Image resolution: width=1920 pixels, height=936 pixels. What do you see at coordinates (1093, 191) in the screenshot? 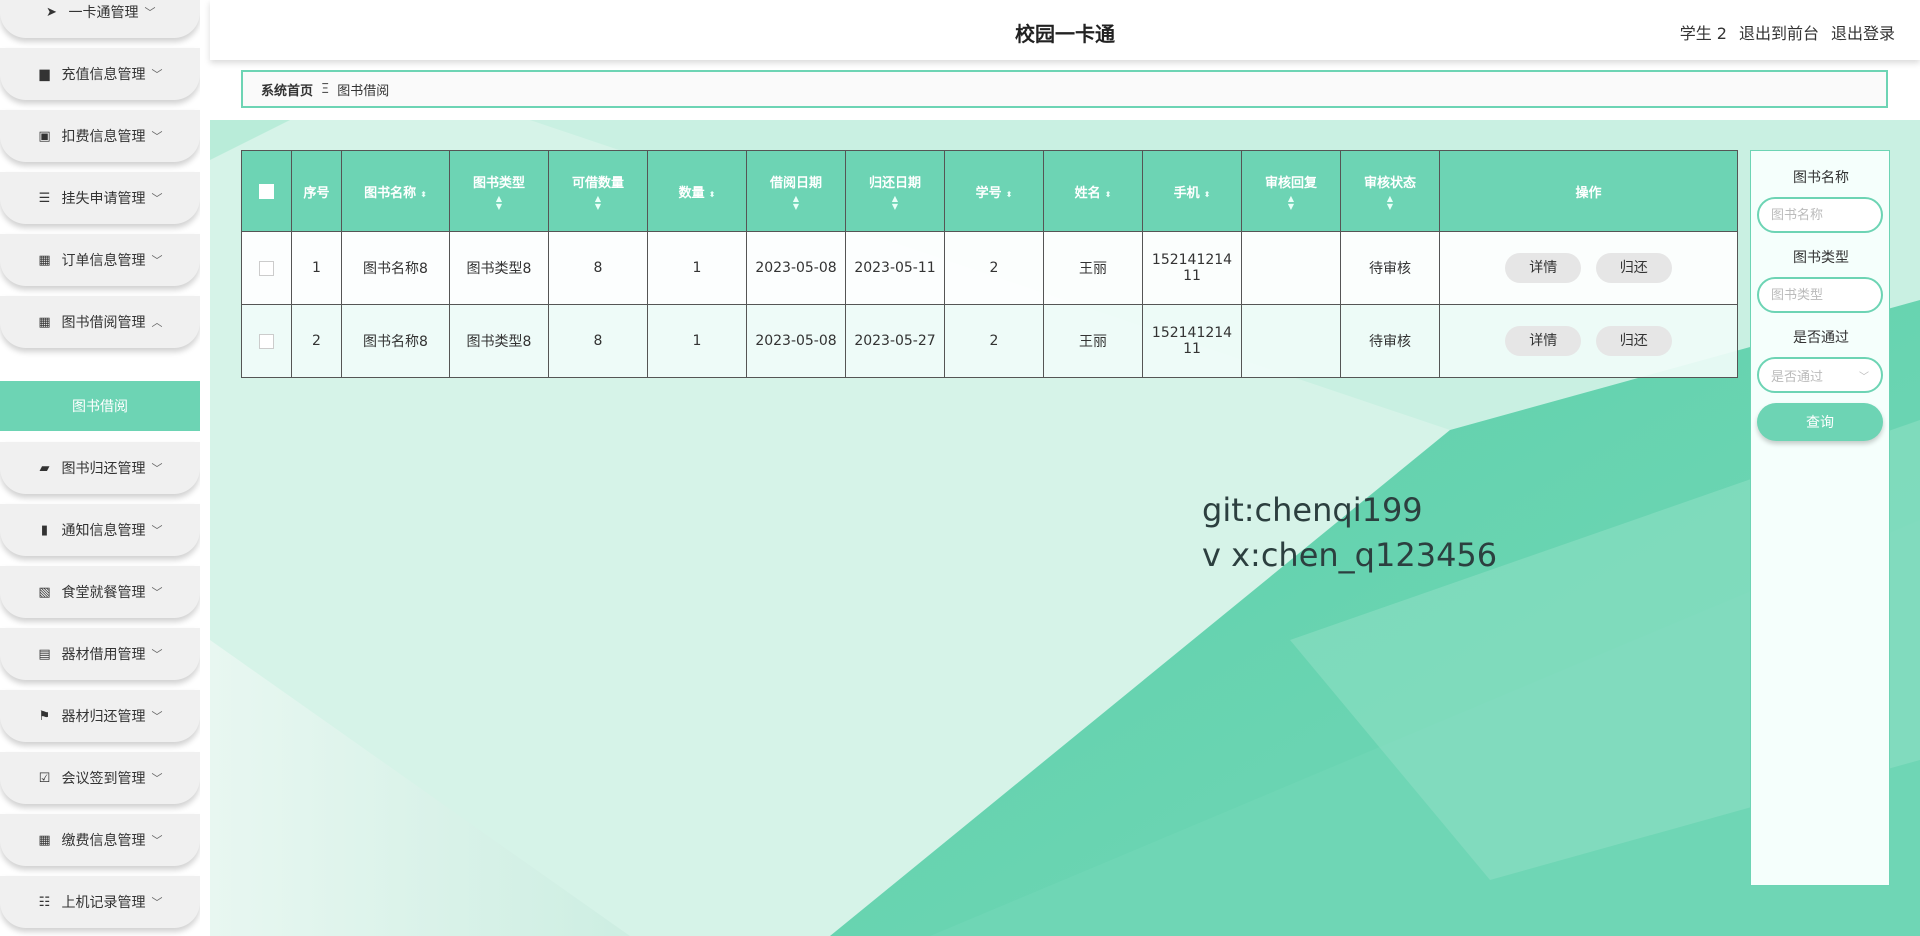
I see `col-name: 姓名 ⬍` at bounding box center [1093, 191].